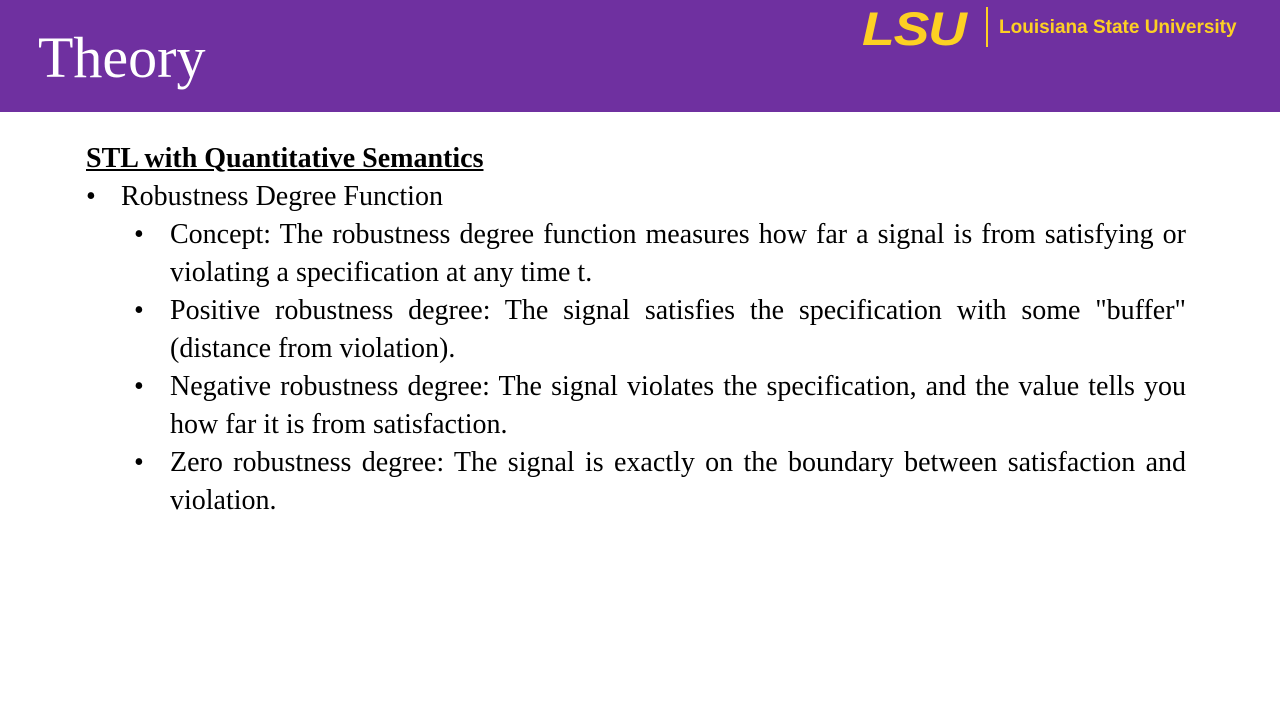 The width and height of the screenshot is (1280, 720). Describe the element at coordinates (987, 27) in the screenshot. I see `logo-divider` at that location.